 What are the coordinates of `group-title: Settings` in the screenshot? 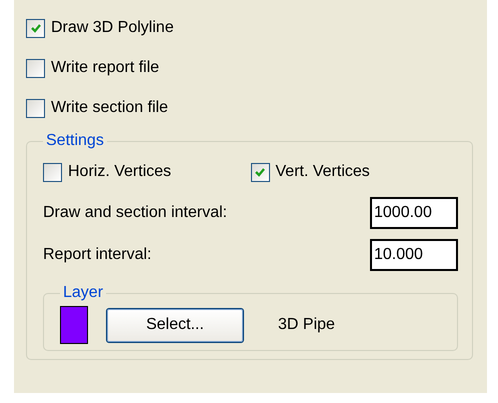 It's located at (75, 141).